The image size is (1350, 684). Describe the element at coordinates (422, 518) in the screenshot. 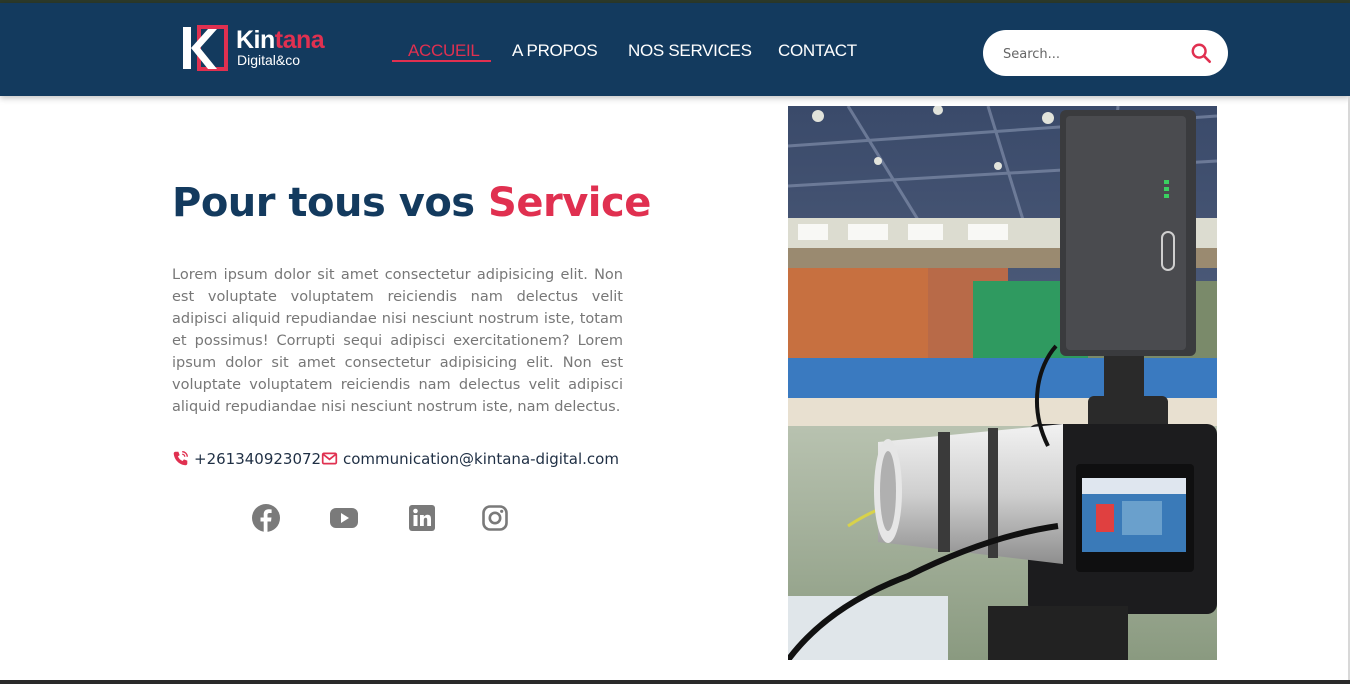

I see `linkedin-icon` at that location.